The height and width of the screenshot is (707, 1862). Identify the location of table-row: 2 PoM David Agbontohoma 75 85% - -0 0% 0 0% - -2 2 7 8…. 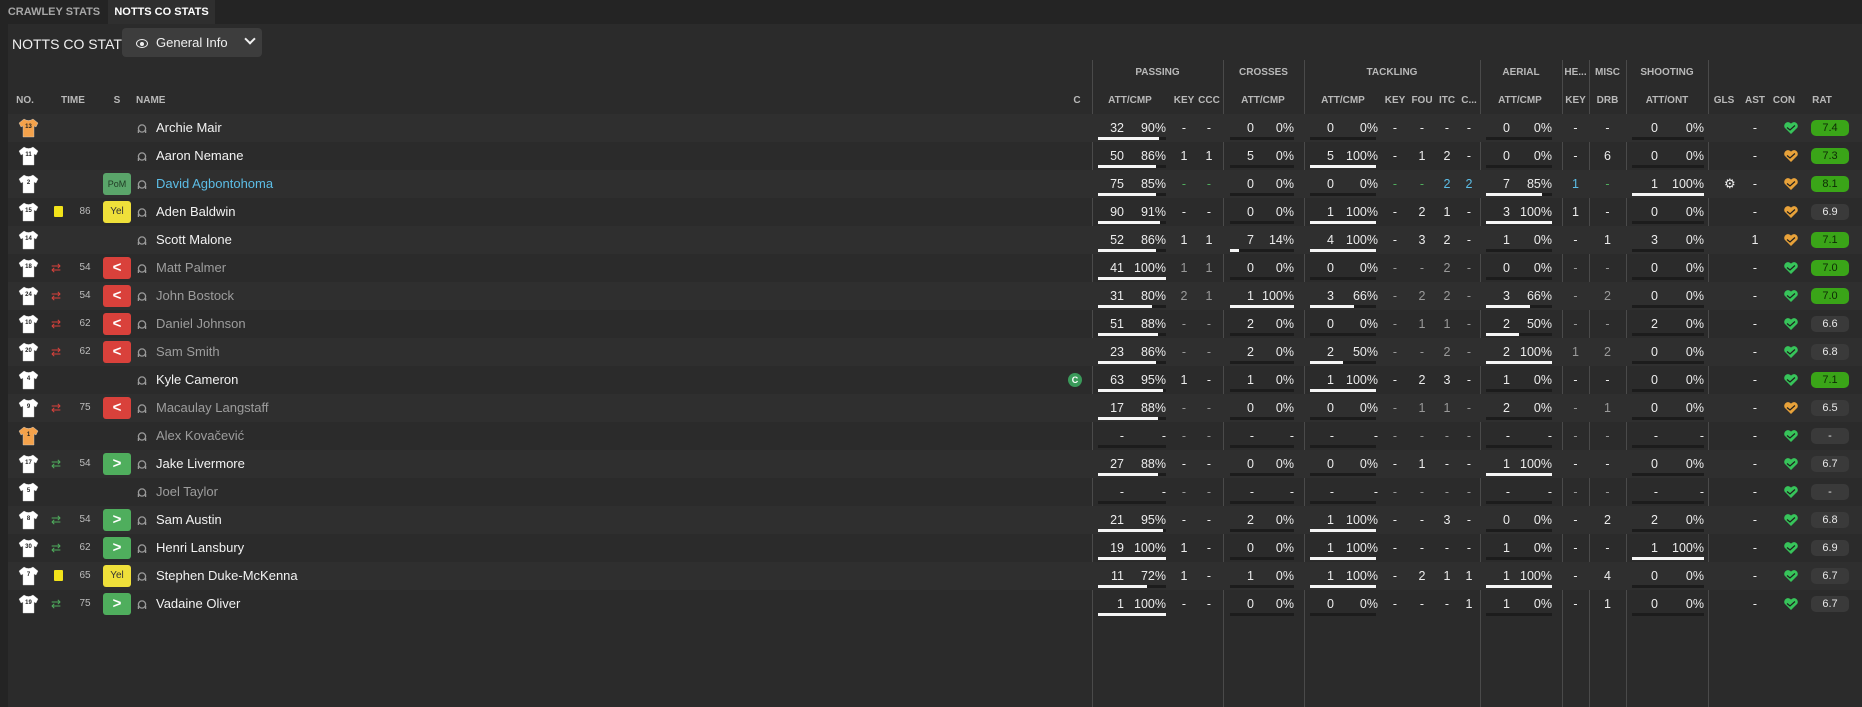
(935, 184).